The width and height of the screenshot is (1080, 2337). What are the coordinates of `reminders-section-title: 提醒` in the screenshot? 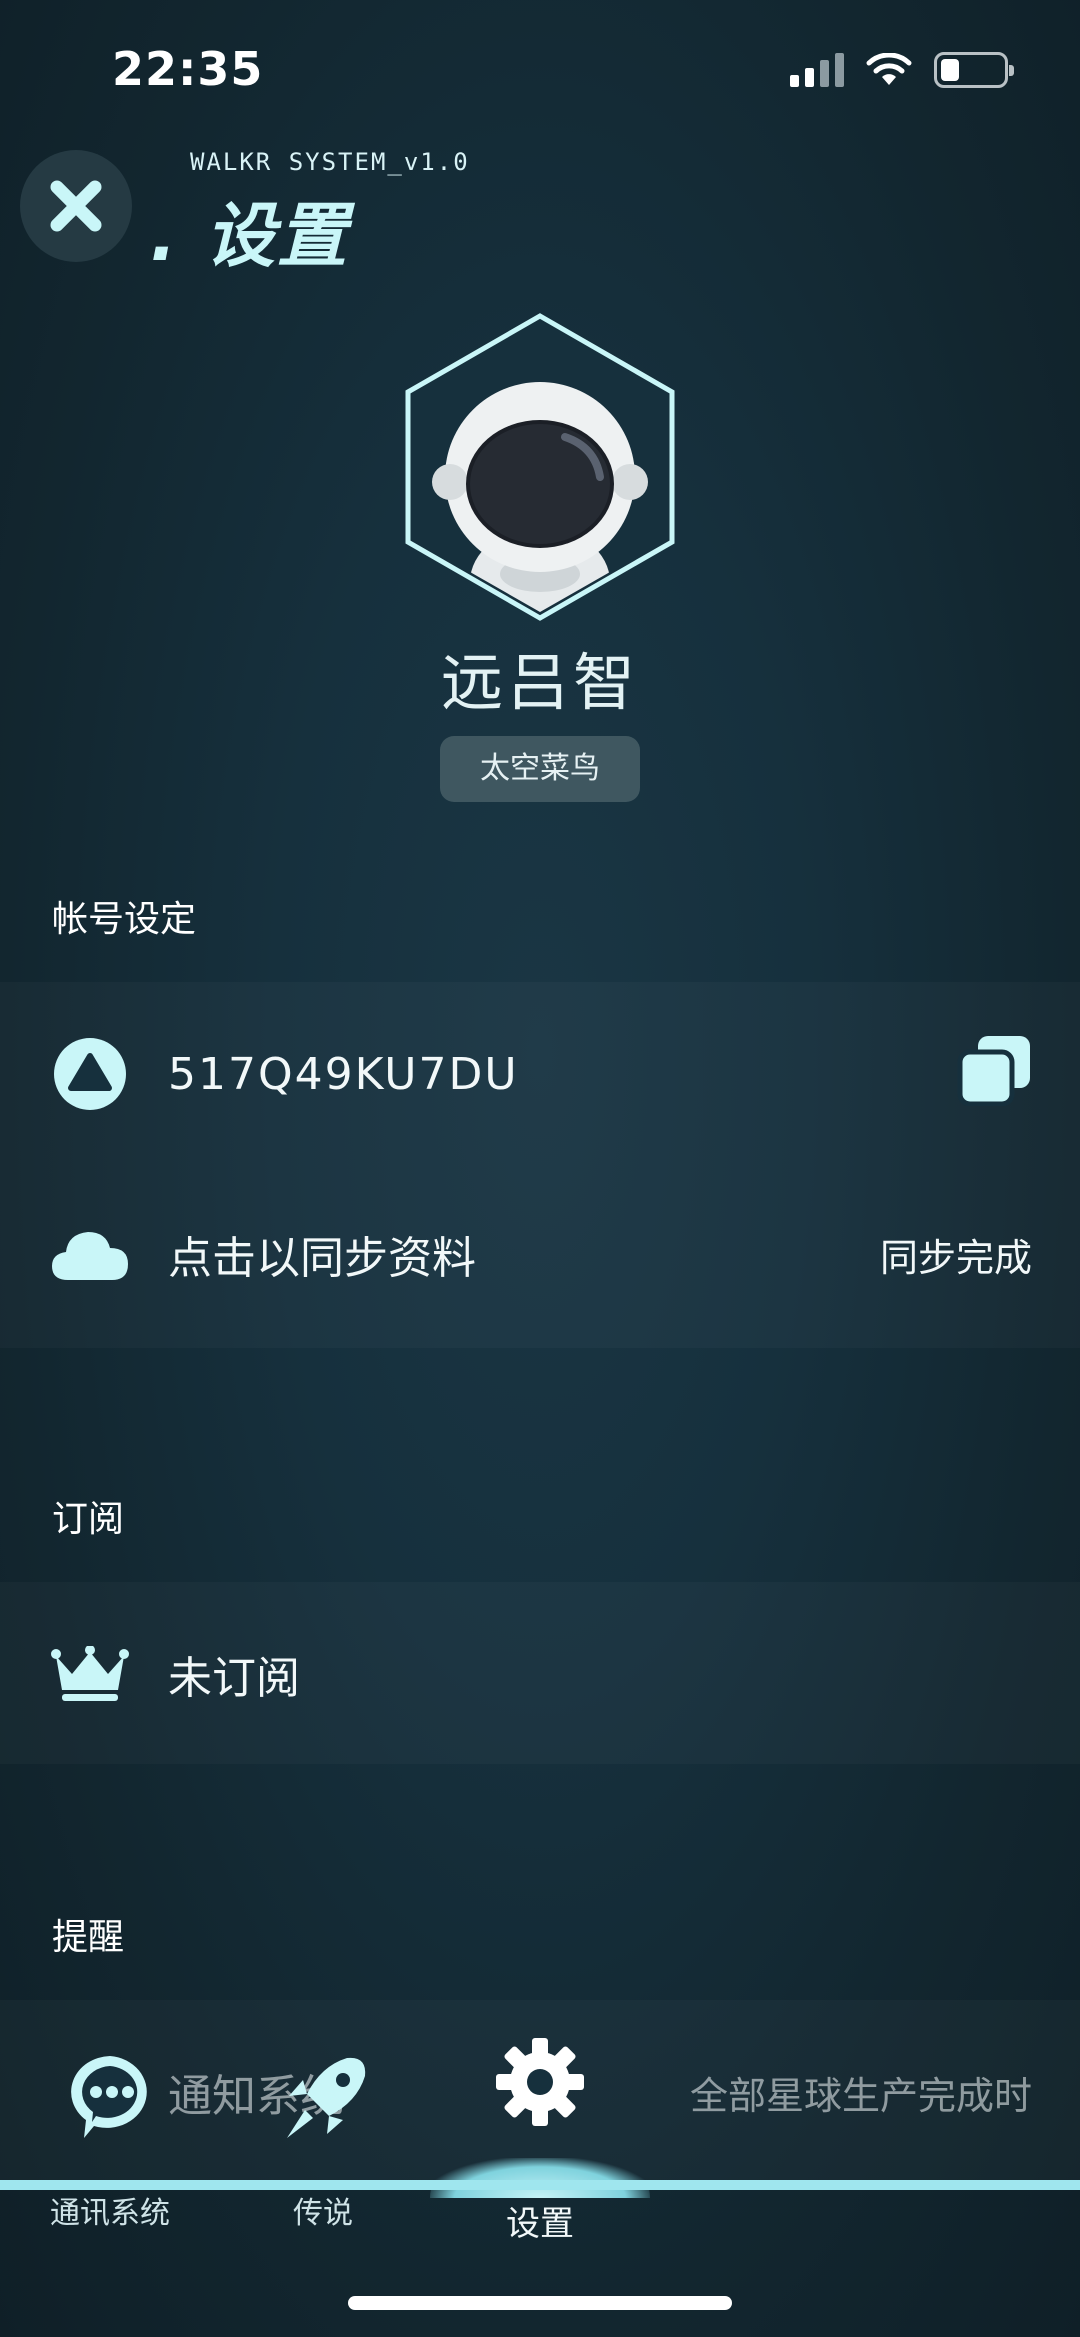 It's located at (88, 1937).